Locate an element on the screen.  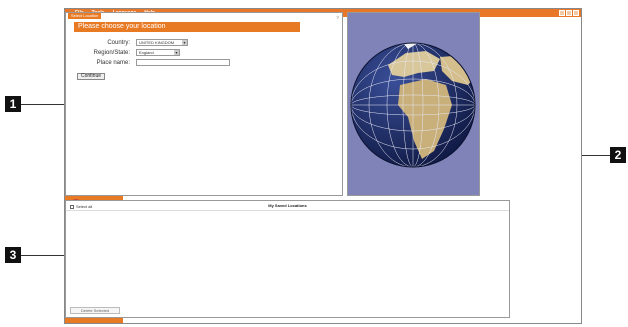
window-controls is located at coordinates (569, 13).